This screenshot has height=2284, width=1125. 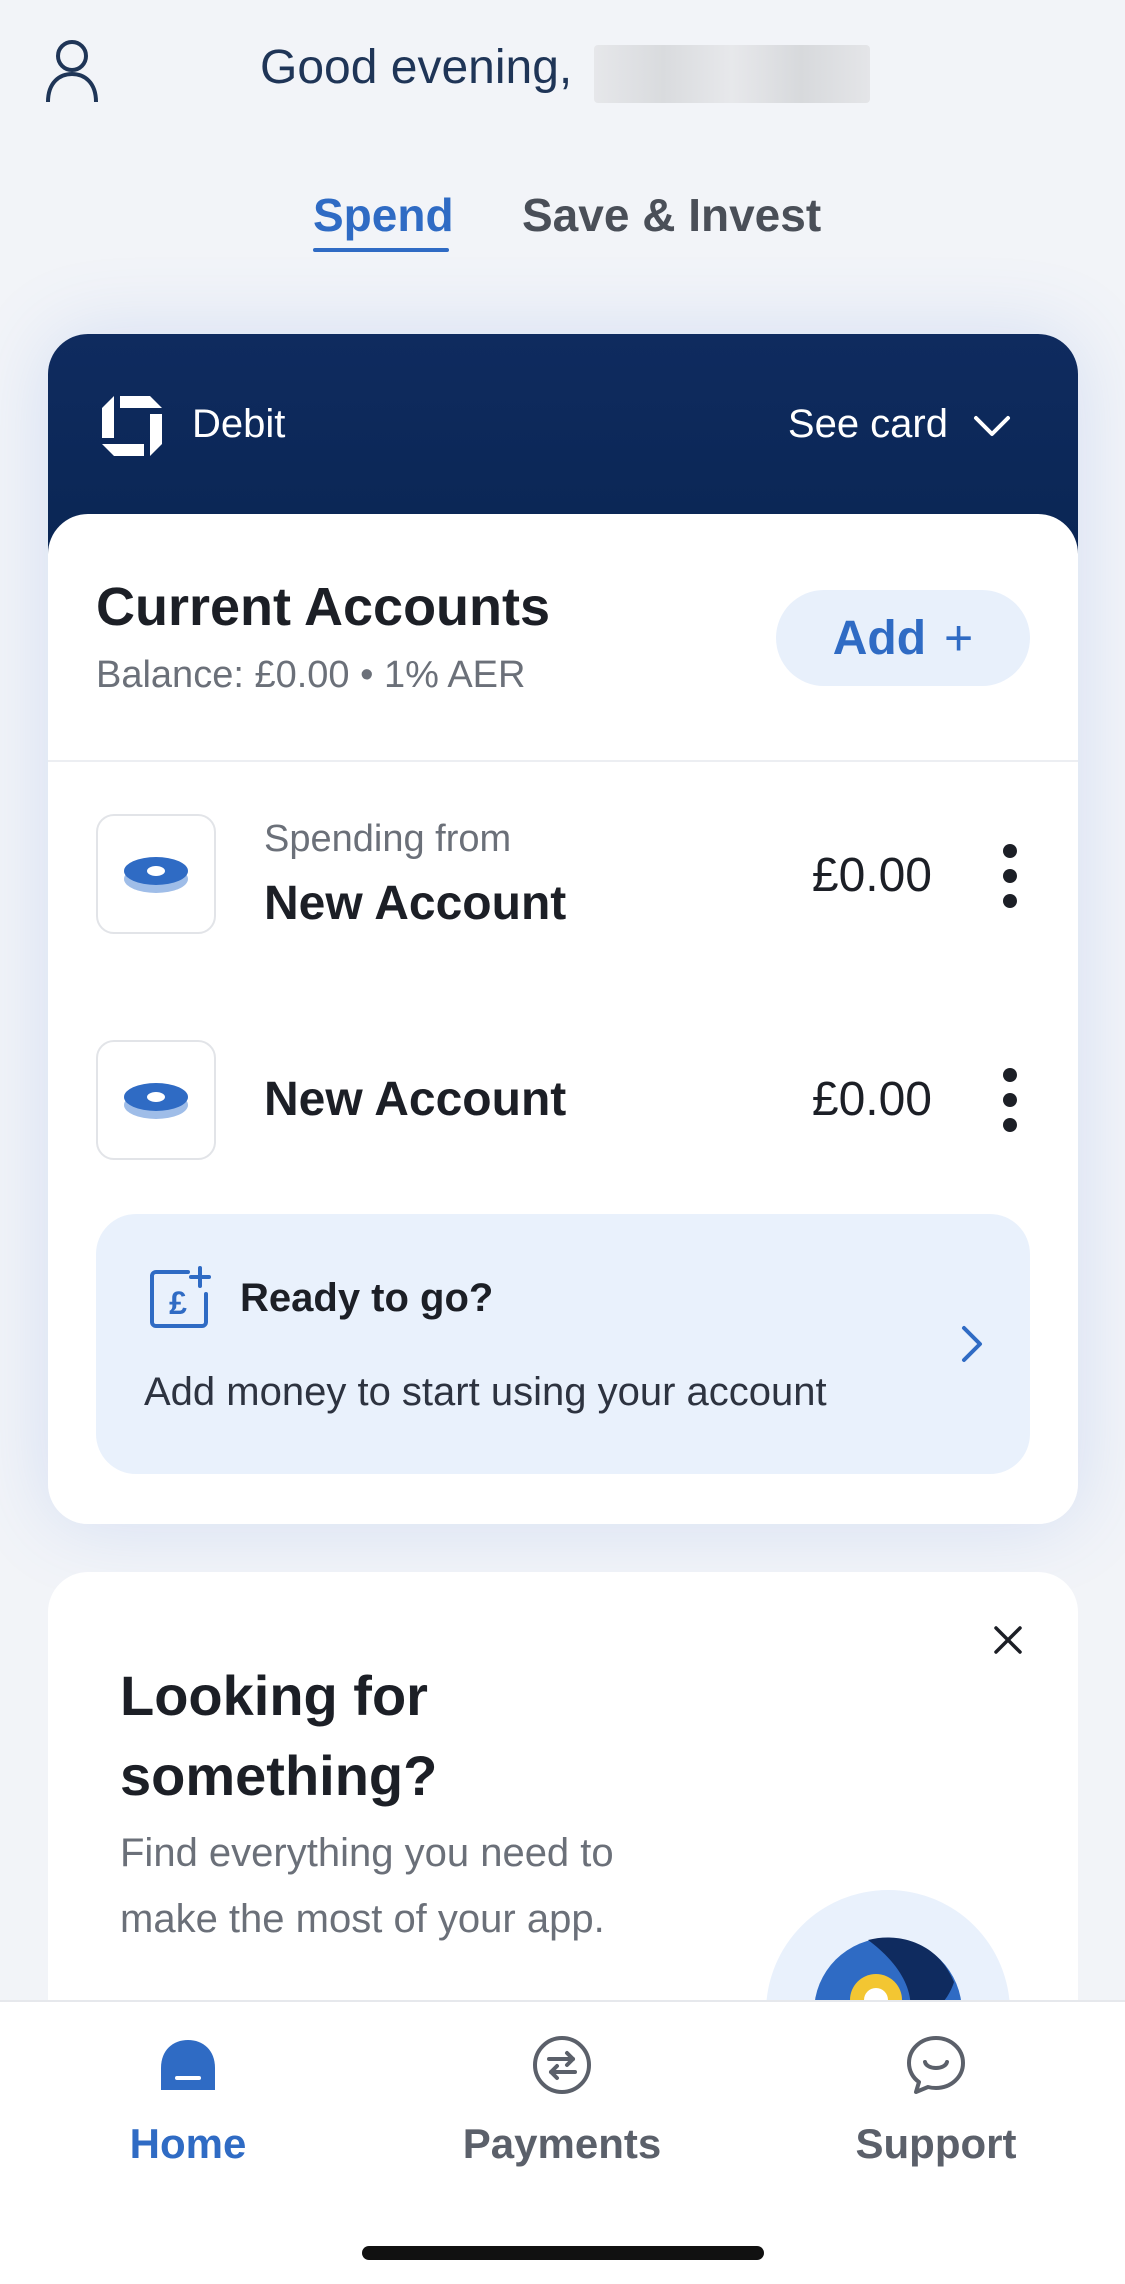 I want to click on redacted-name, so click(x=732, y=74).